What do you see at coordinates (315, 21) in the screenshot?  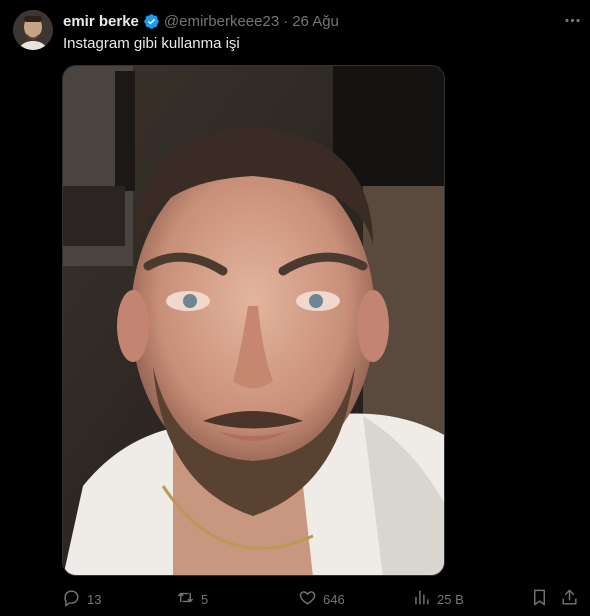 I see `tweet-date: 26 Ağu` at bounding box center [315, 21].